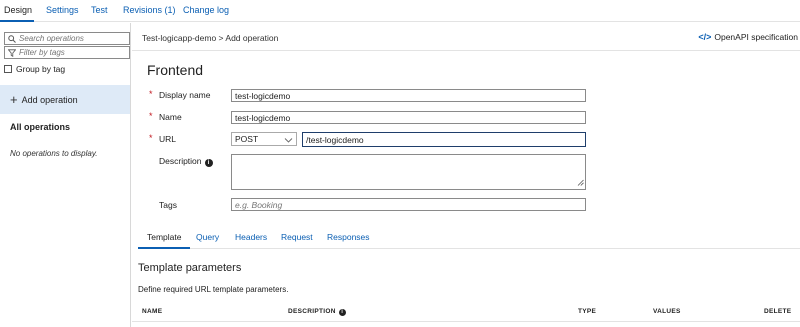  I want to click on template-parameters-heading: Template parameters, so click(190, 268).